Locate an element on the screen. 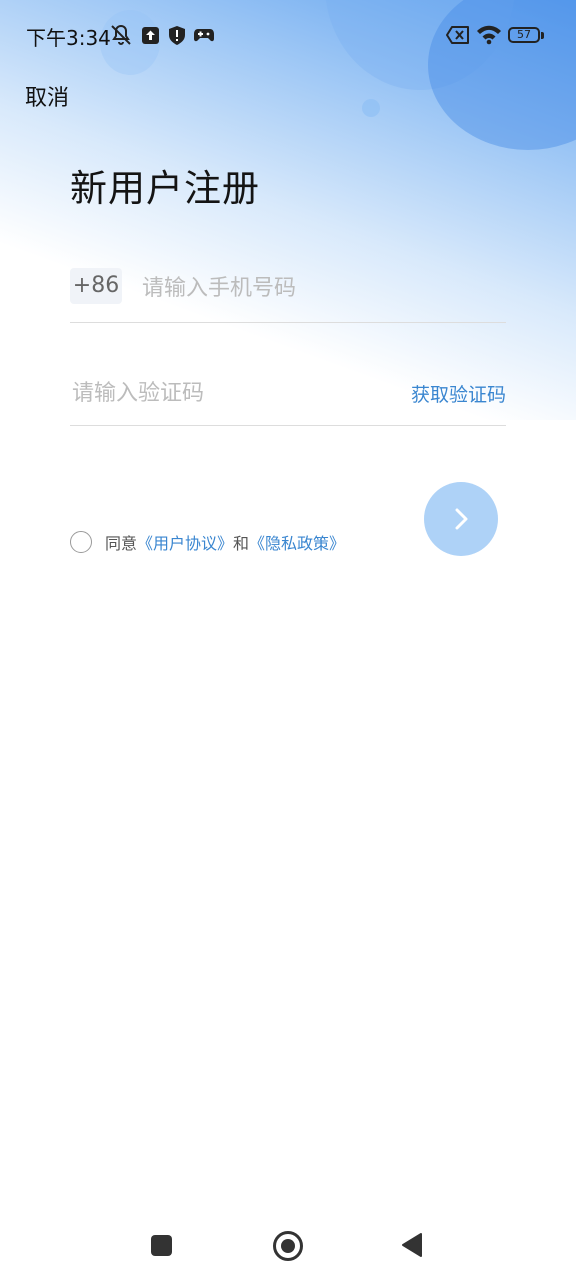 Image resolution: width=576 pixels, height=1280 pixels. battery-tip is located at coordinates (542, 35).